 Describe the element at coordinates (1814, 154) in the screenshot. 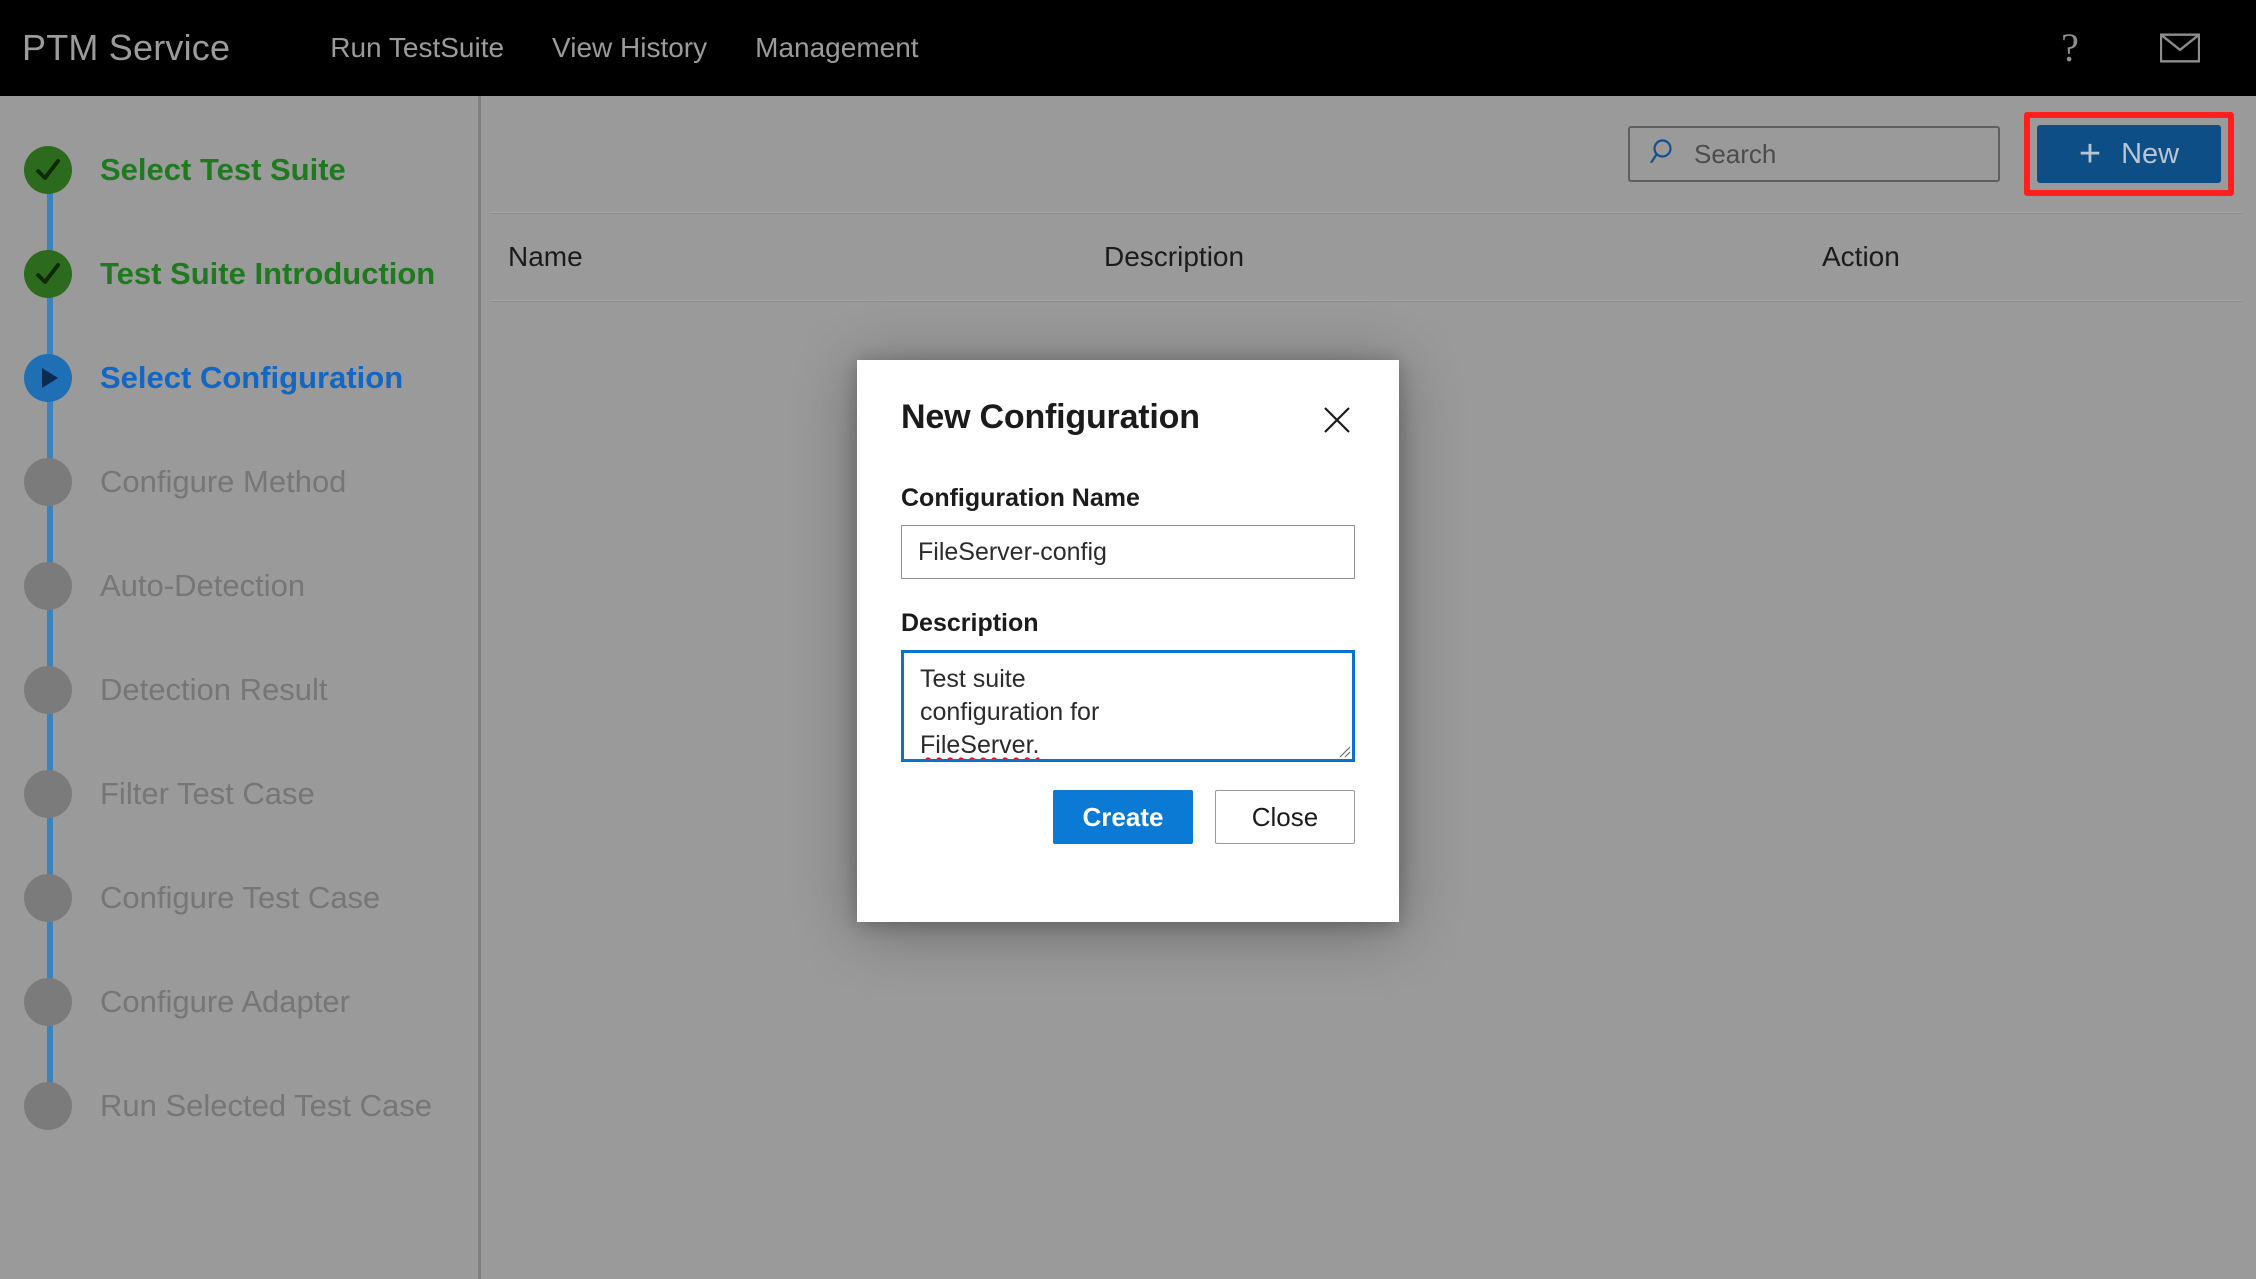

I see `search-input: Search` at that location.